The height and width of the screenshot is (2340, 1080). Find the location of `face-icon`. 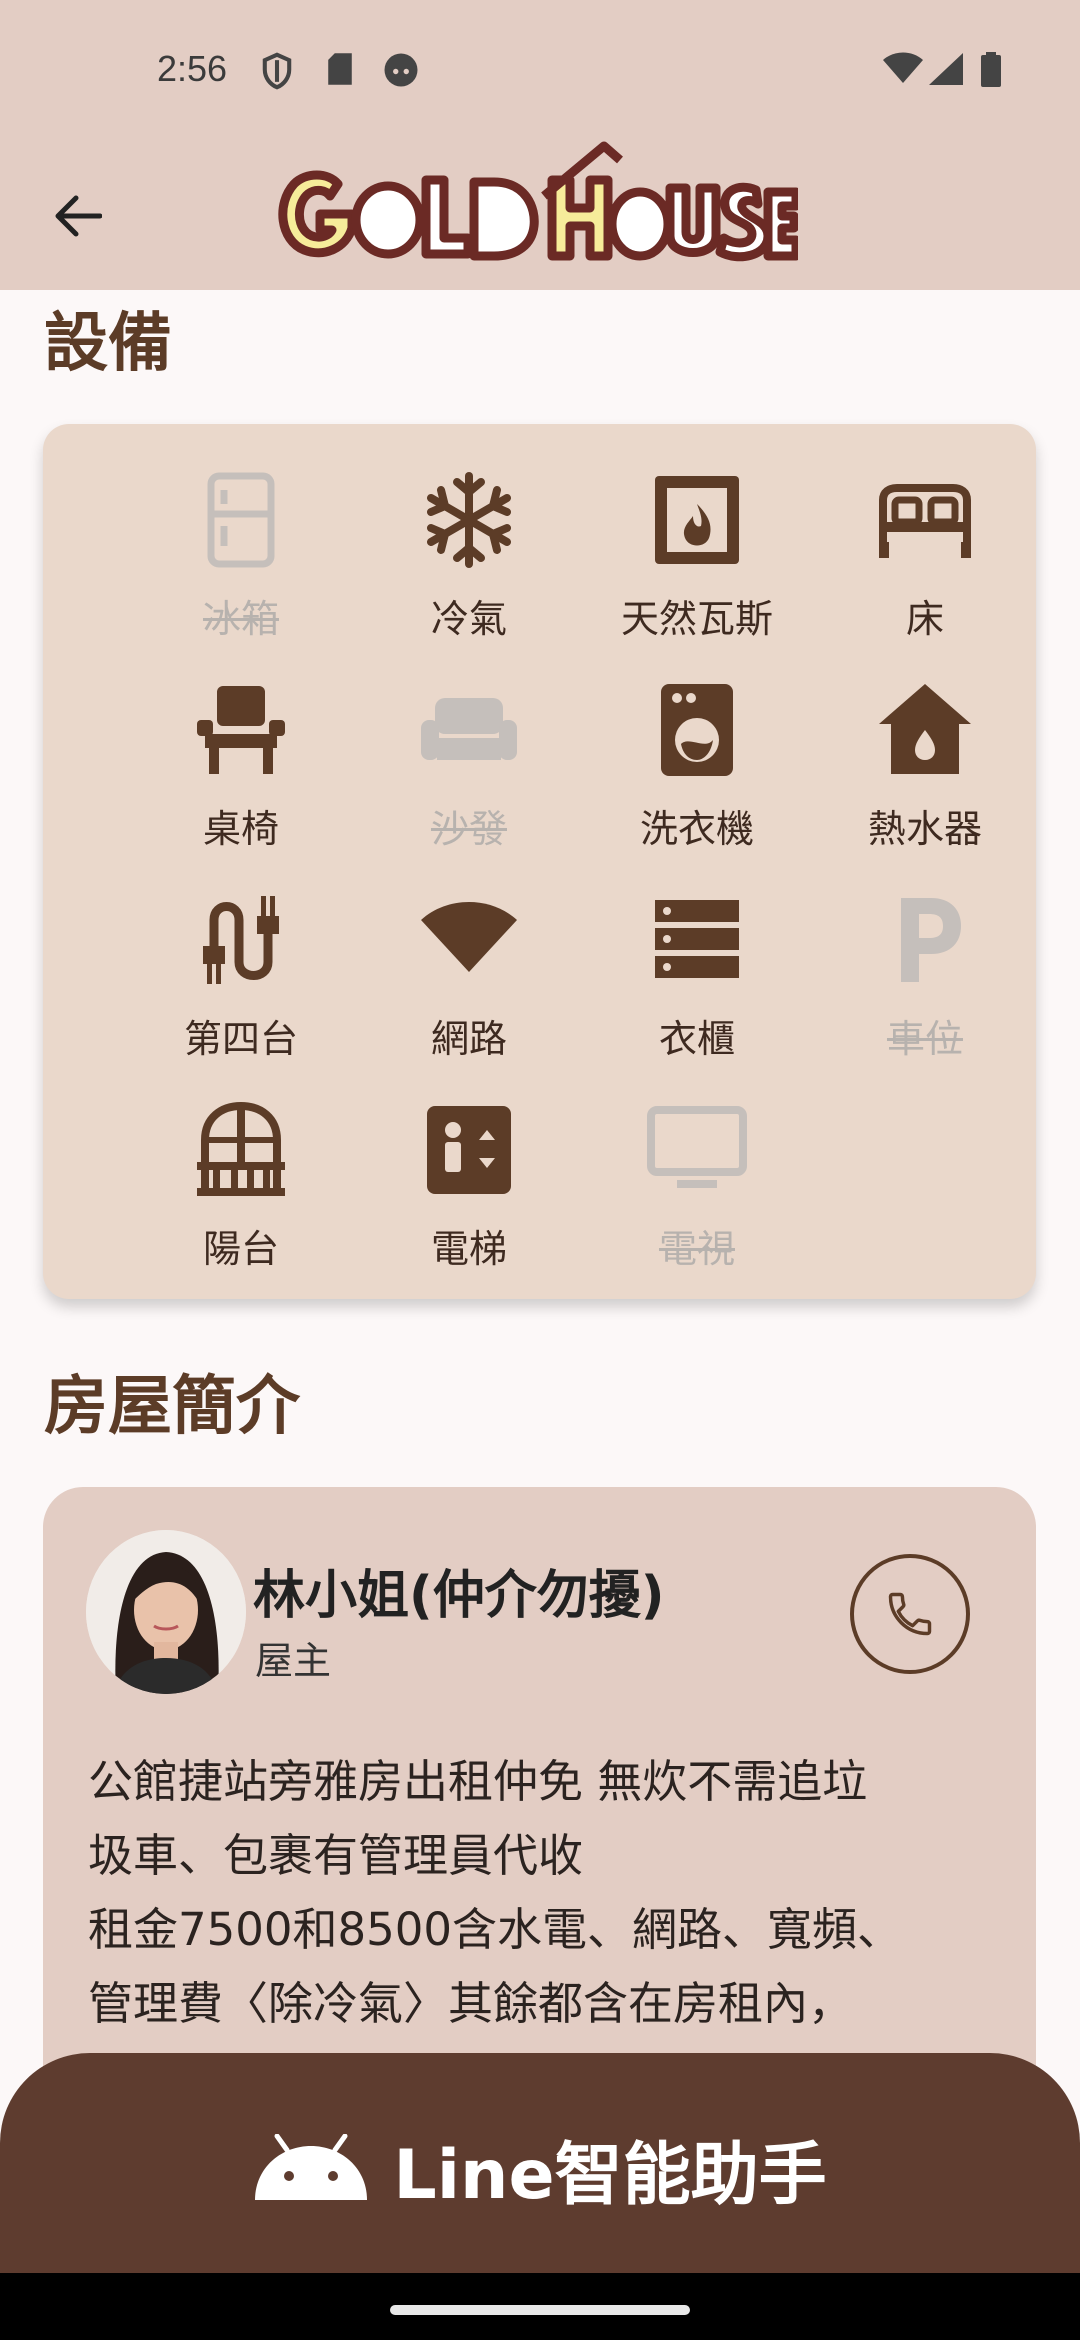

face-icon is located at coordinates (401, 72).